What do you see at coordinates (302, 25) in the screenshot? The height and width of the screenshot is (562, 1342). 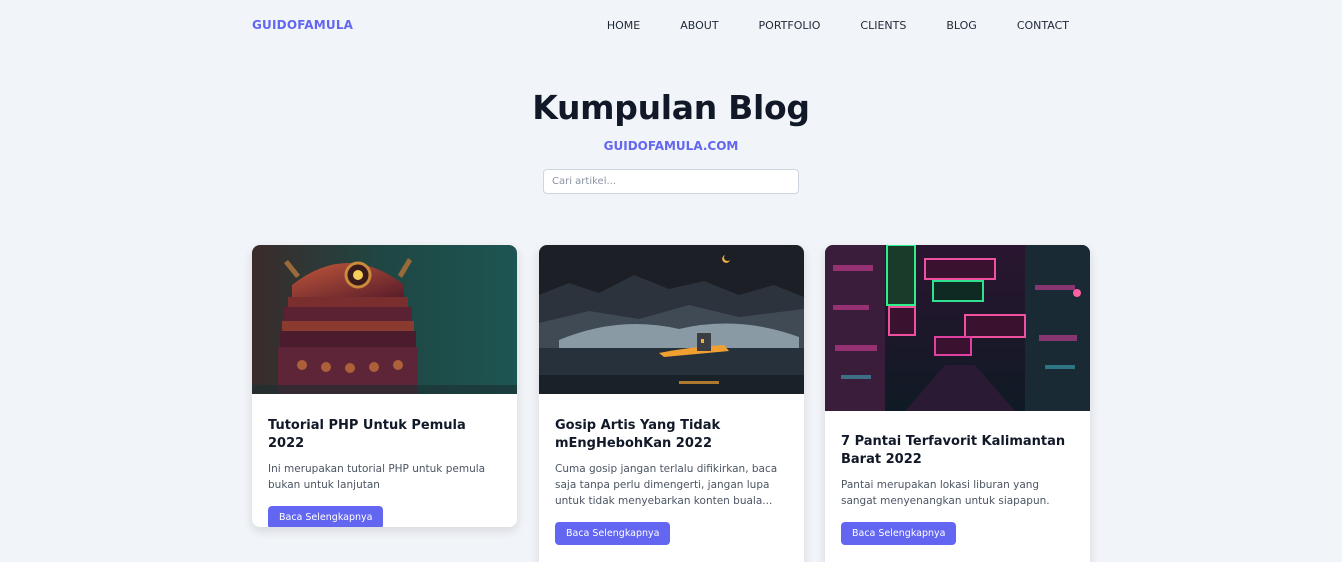 I see `brand-logo: GUIDOFAMULA` at bounding box center [302, 25].